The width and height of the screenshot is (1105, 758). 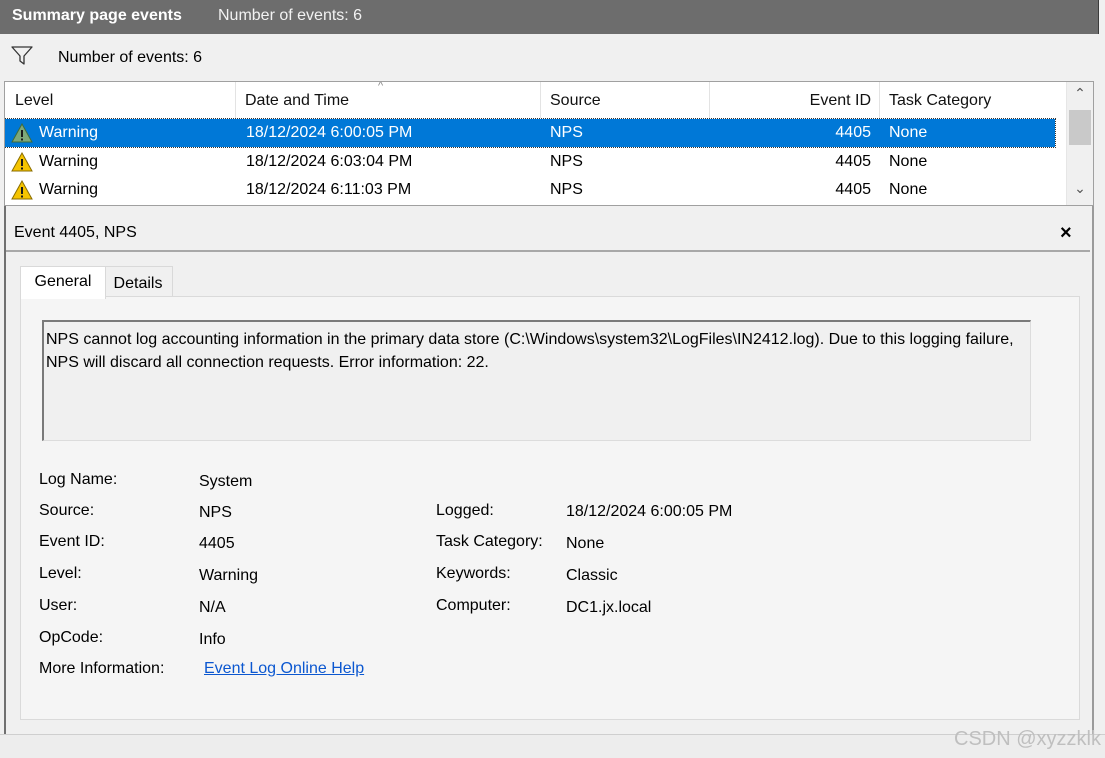 What do you see at coordinates (1027, 739) in the screenshot?
I see `watermark: CSDN @xyzzklk` at bounding box center [1027, 739].